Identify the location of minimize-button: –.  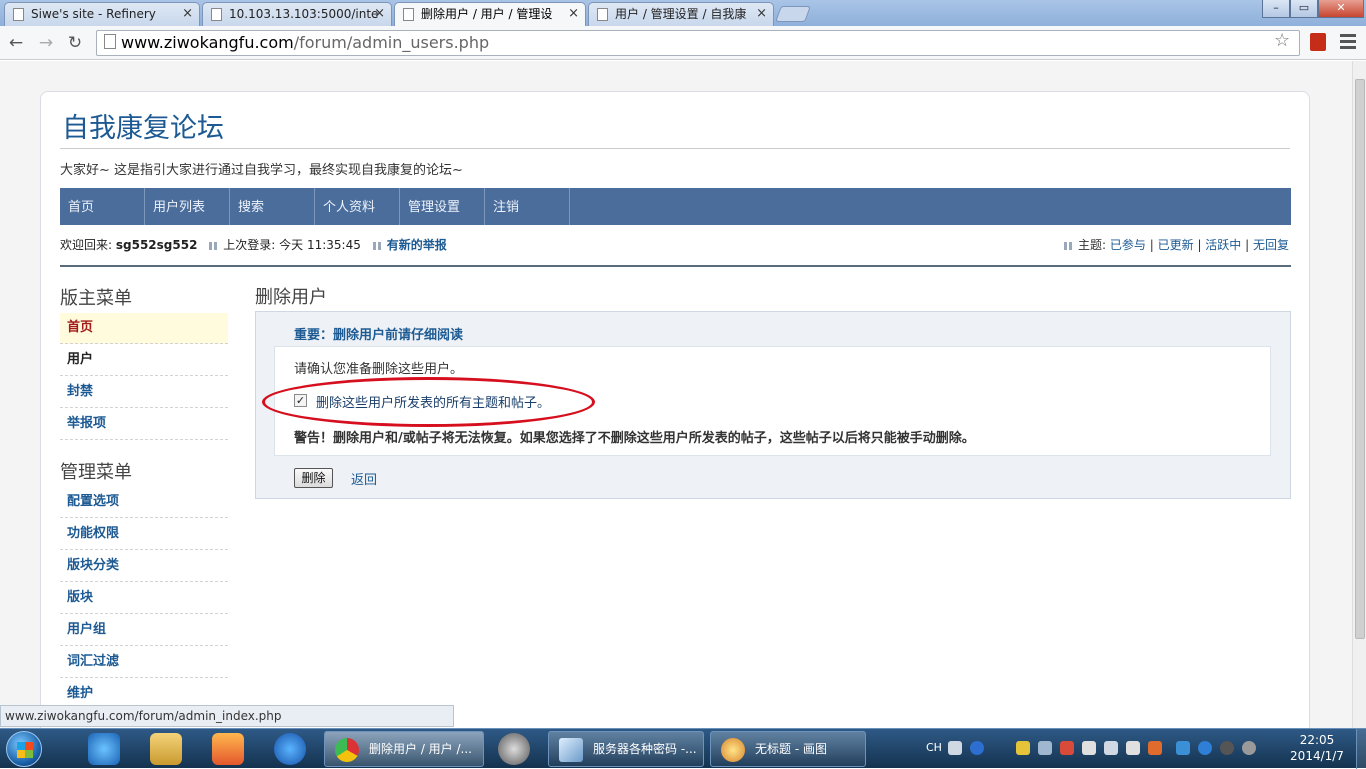
(1276, 9).